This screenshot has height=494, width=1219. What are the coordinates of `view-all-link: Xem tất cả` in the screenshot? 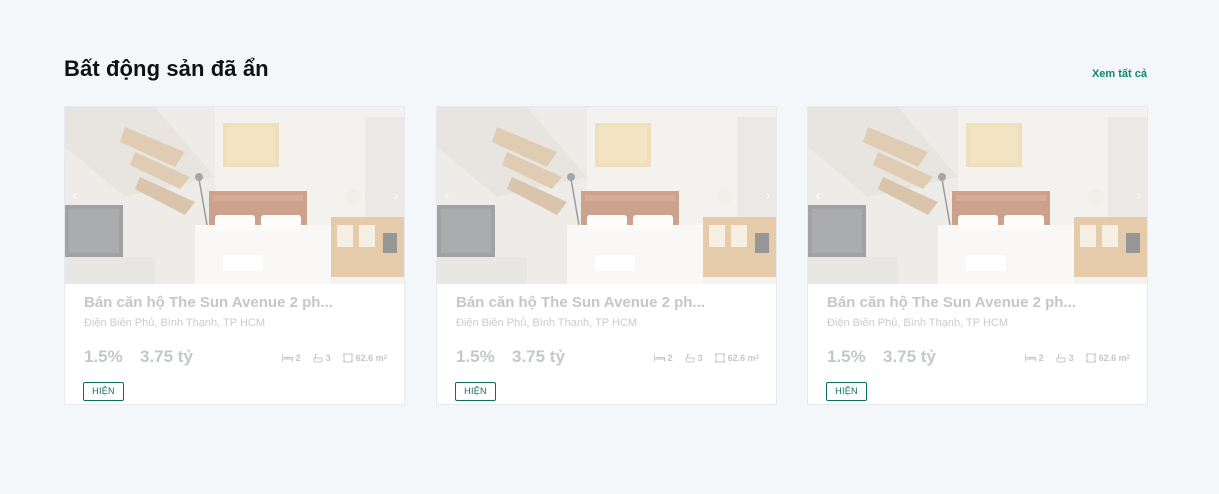 It's located at (1119, 74).